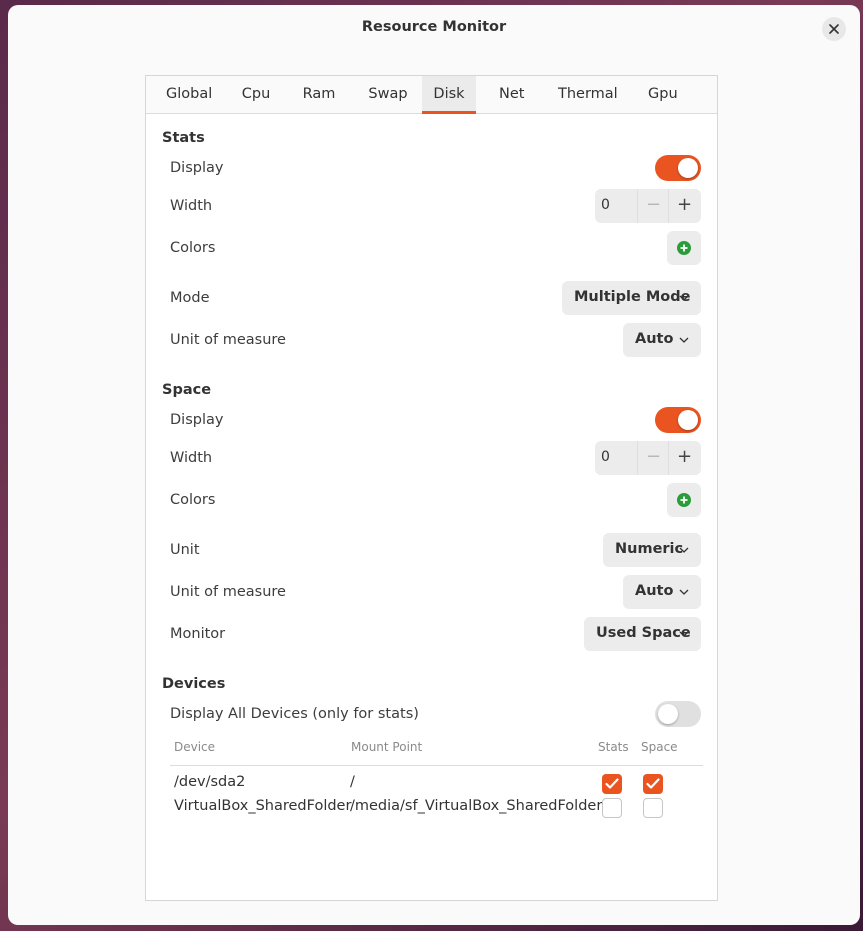 The image size is (863, 931). What do you see at coordinates (613, 747) in the screenshot?
I see `column-header-stats: Stats` at bounding box center [613, 747].